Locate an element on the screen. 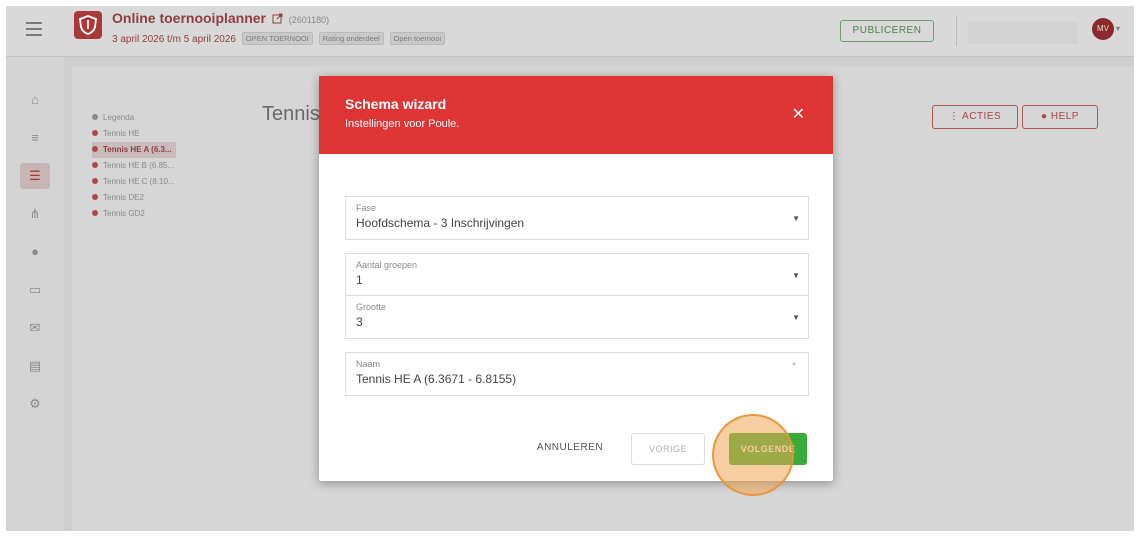 The image size is (1140, 537). naam-input: Naam Tennis HE A (6.3671 - 6.8155) * is located at coordinates (577, 374).